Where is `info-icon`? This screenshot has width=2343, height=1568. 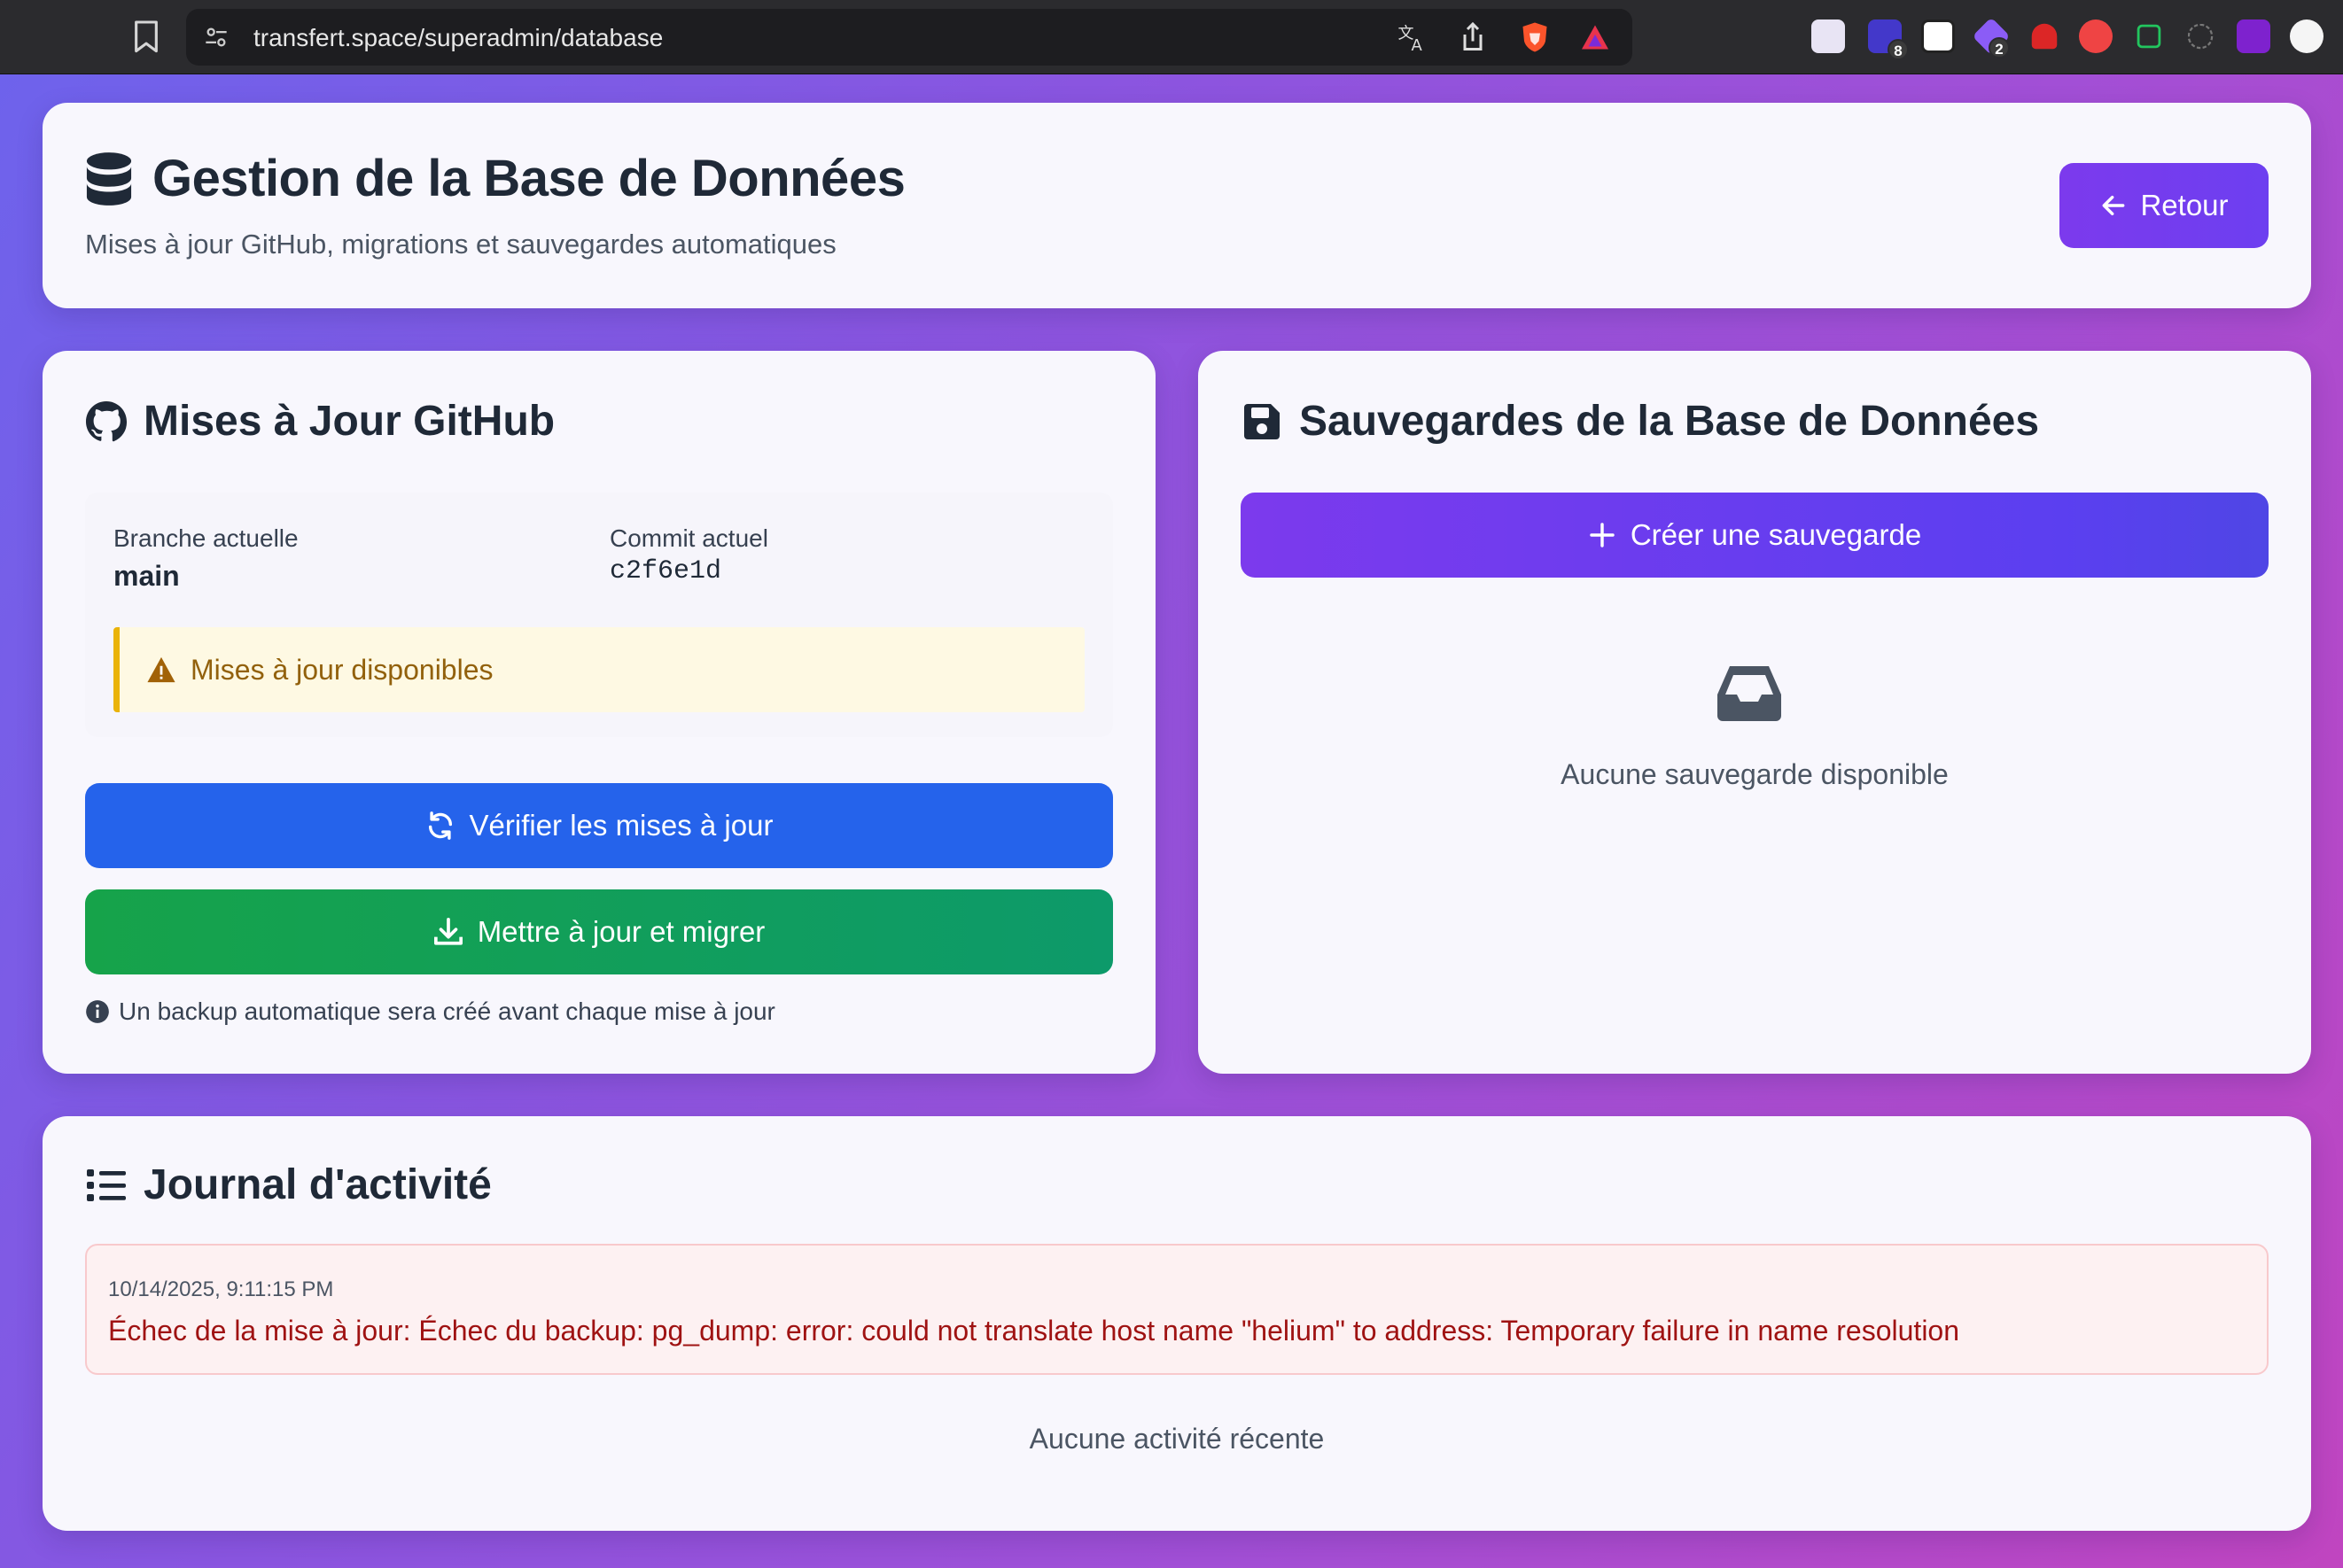
info-icon is located at coordinates (97, 1011).